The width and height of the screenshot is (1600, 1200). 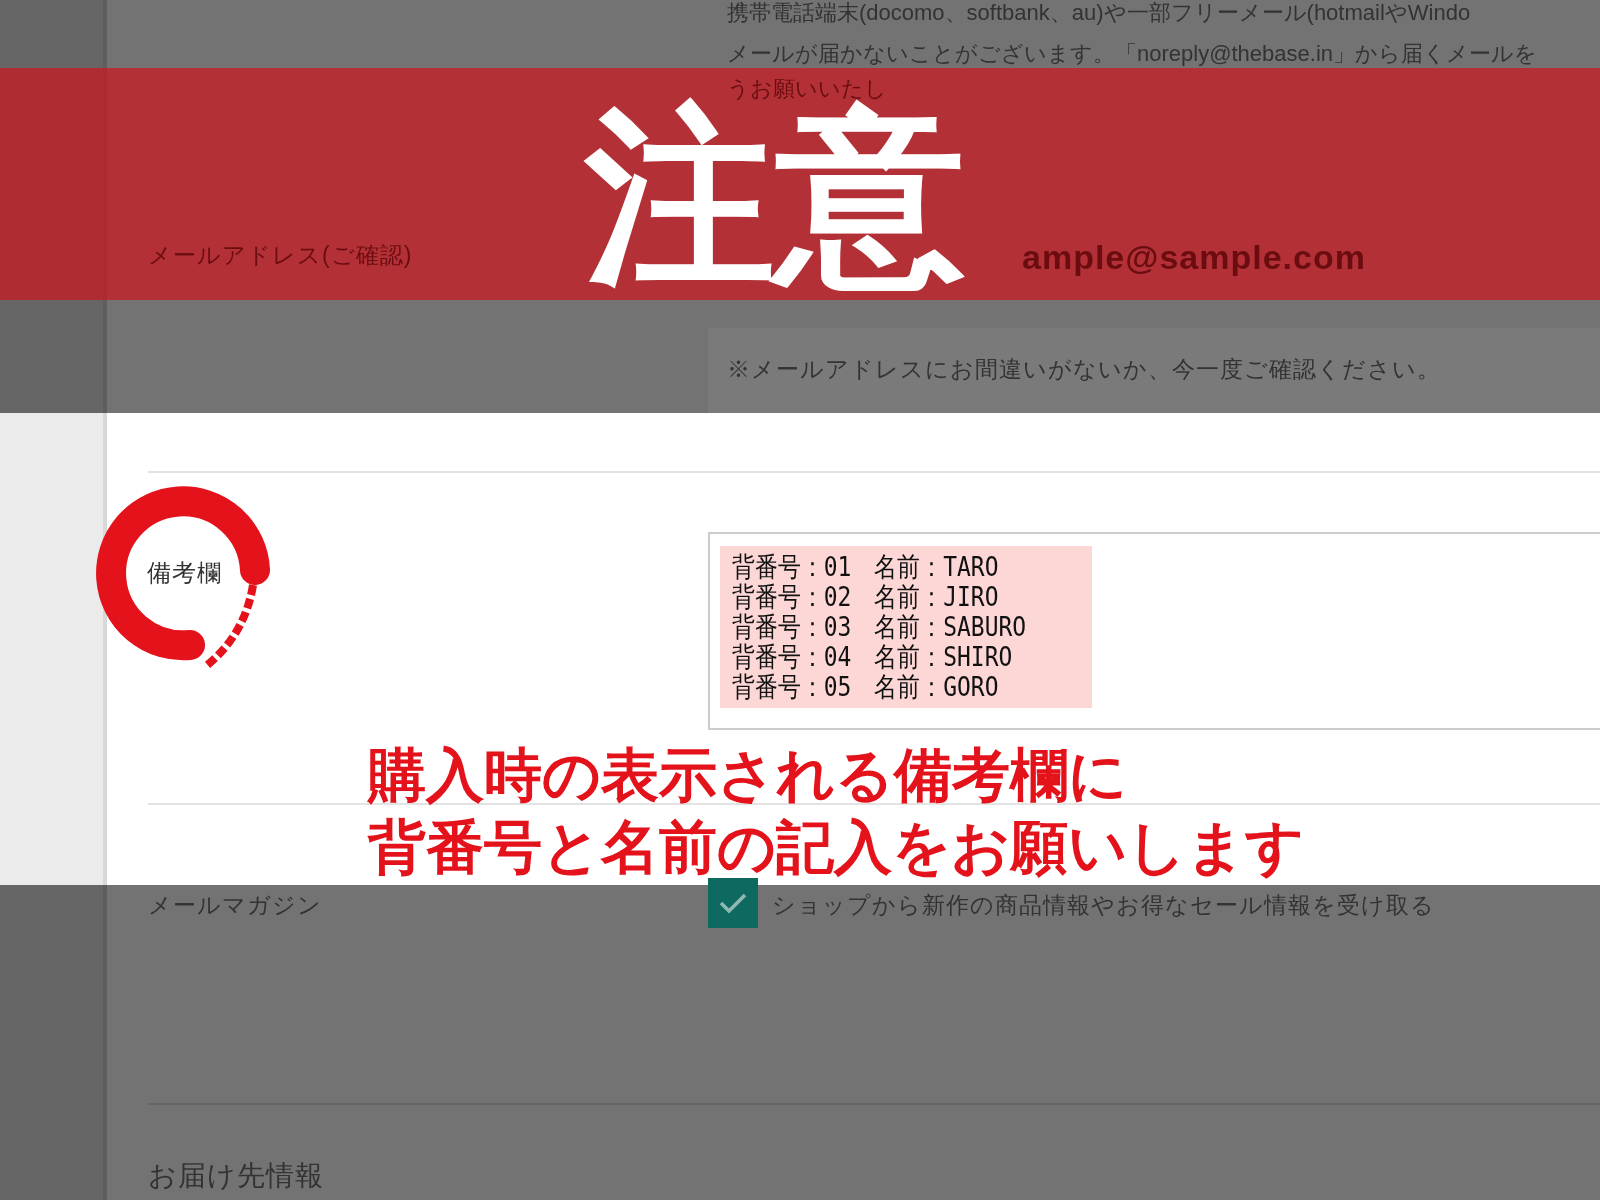 What do you see at coordinates (280, 255) in the screenshot?
I see `field-label: メールアドレス(ご確認)` at bounding box center [280, 255].